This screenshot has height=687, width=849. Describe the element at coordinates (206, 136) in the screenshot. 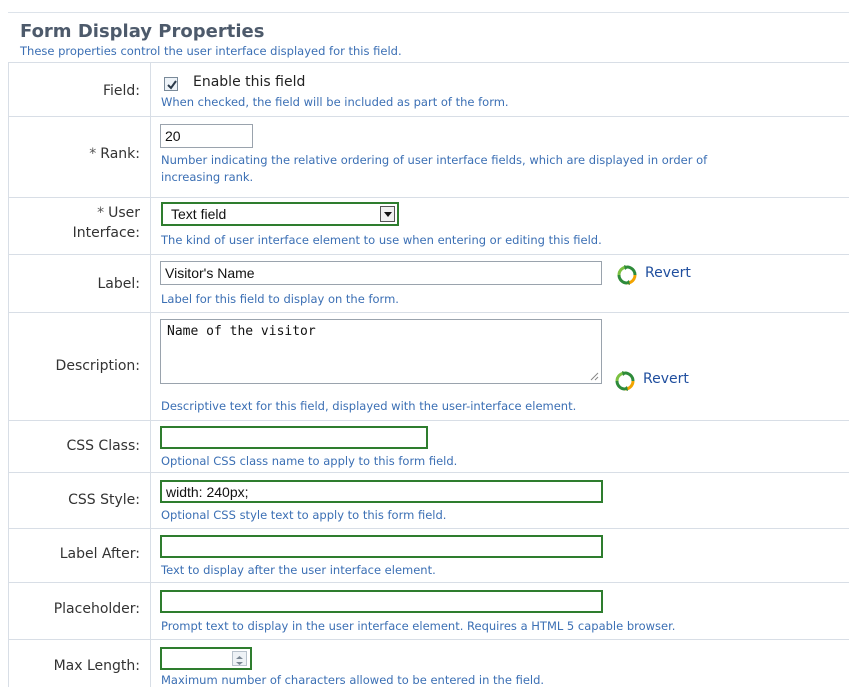

I see `rank-input: 20` at that location.